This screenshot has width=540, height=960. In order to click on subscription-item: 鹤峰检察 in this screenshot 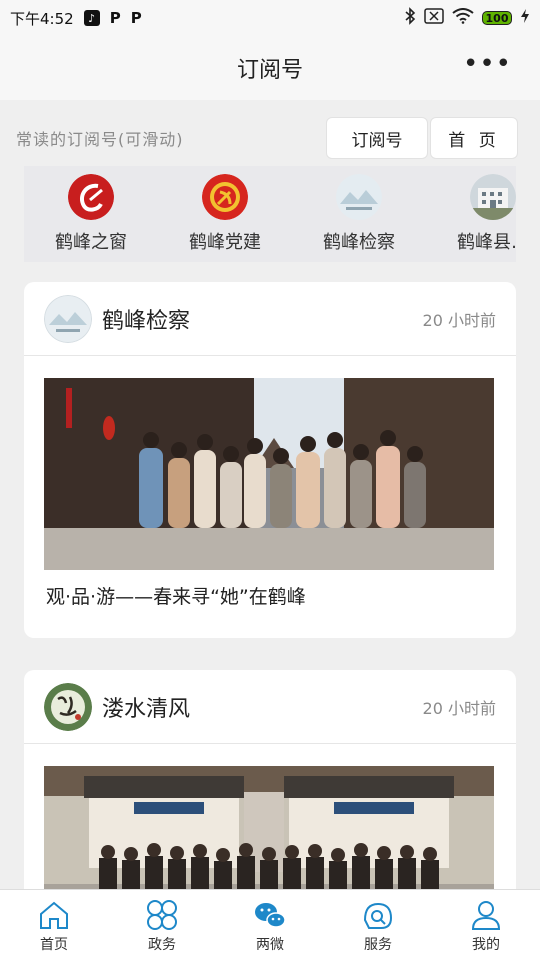, I will do `click(359, 214)`.